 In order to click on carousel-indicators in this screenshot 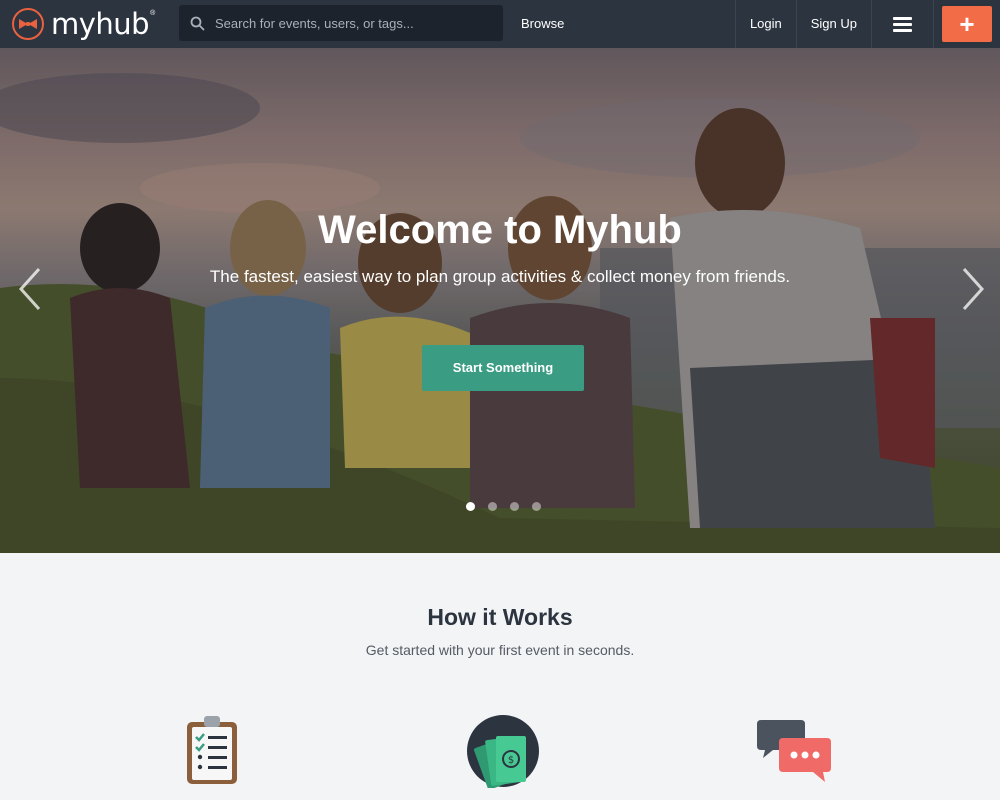, I will do `click(503, 506)`.